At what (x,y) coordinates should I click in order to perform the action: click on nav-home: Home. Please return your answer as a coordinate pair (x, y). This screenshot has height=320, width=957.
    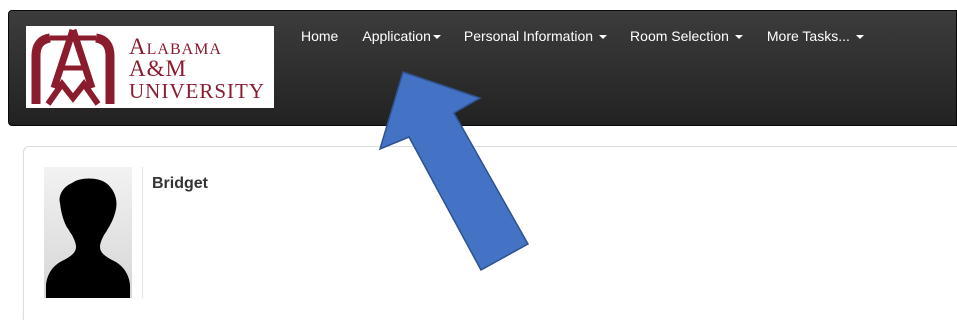
    Looking at the image, I should click on (319, 36).